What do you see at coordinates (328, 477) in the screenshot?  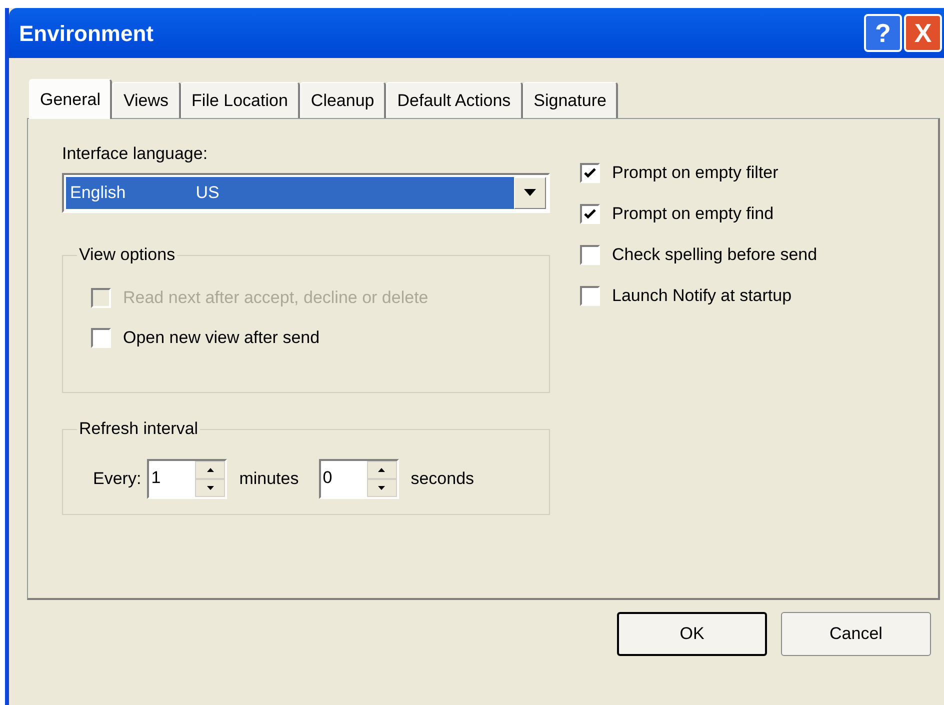 I see `spin-value: 0` at bounding box center [328, 477].